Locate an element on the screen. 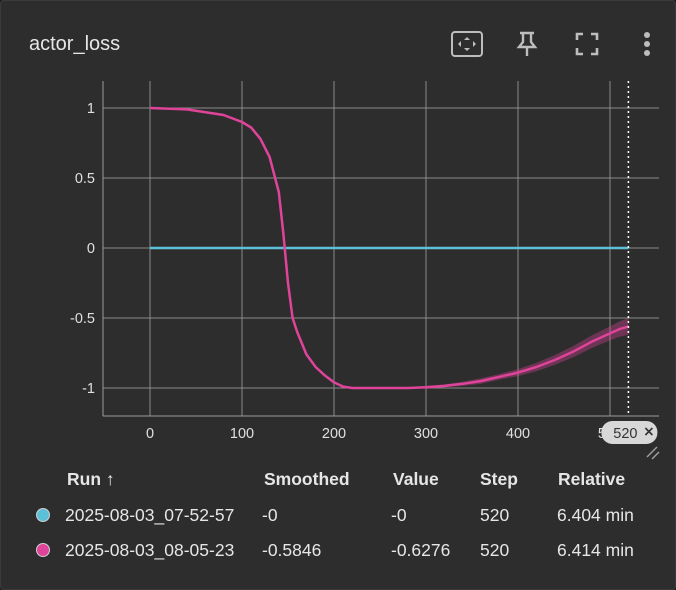  x-tick-label: 100 is located at coordinates (242, 434).